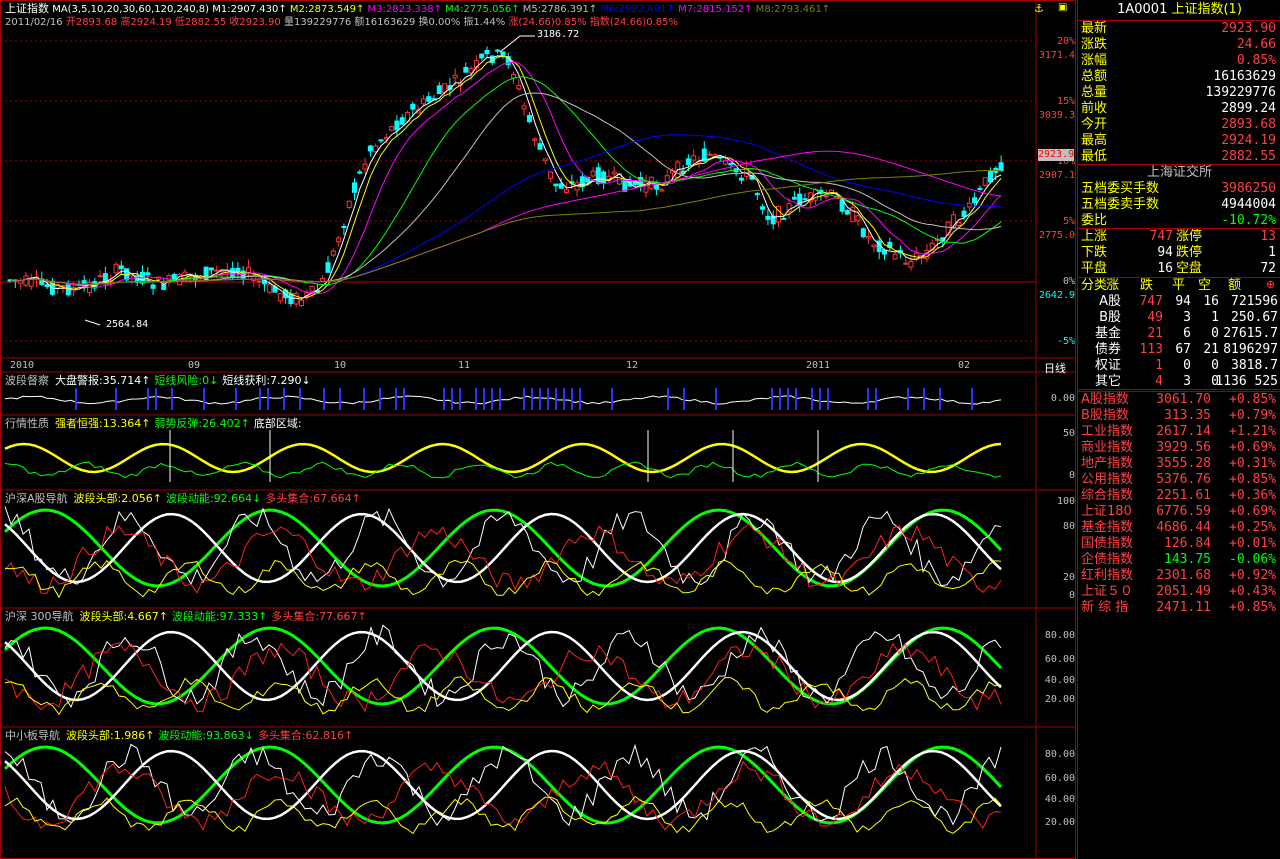  I want to click on index-row: 地产指数 3555.28 +0.31%, so click(1179, 464).